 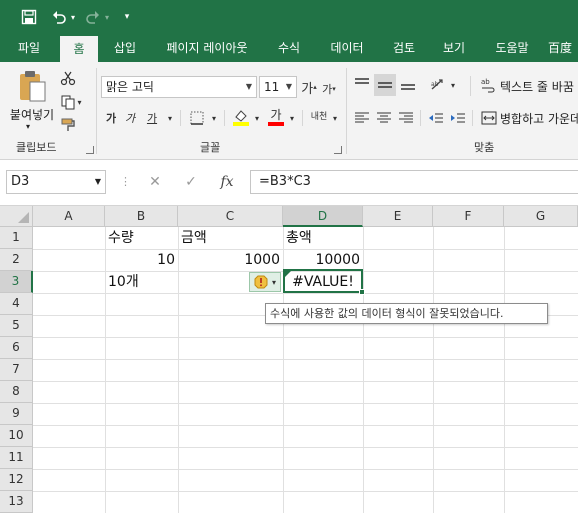 What do you see at coordinates (16, 392) in the screenshot?
I see `row-header: 8` at bounding box center [16, 392].